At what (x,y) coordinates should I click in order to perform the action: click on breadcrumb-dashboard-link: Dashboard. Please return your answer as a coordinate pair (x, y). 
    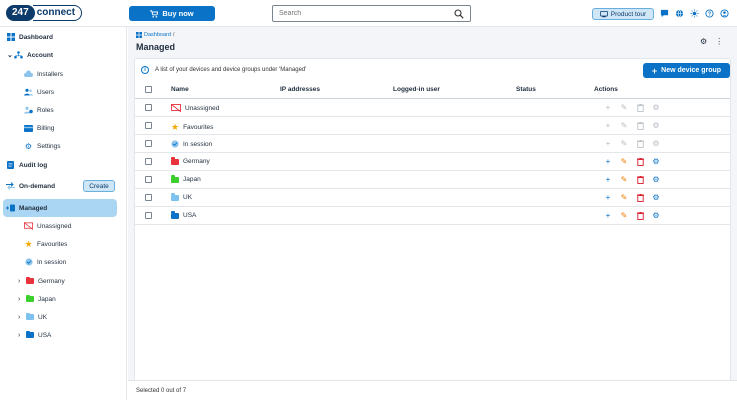
    Looking at the image, I should click on (157, 35).